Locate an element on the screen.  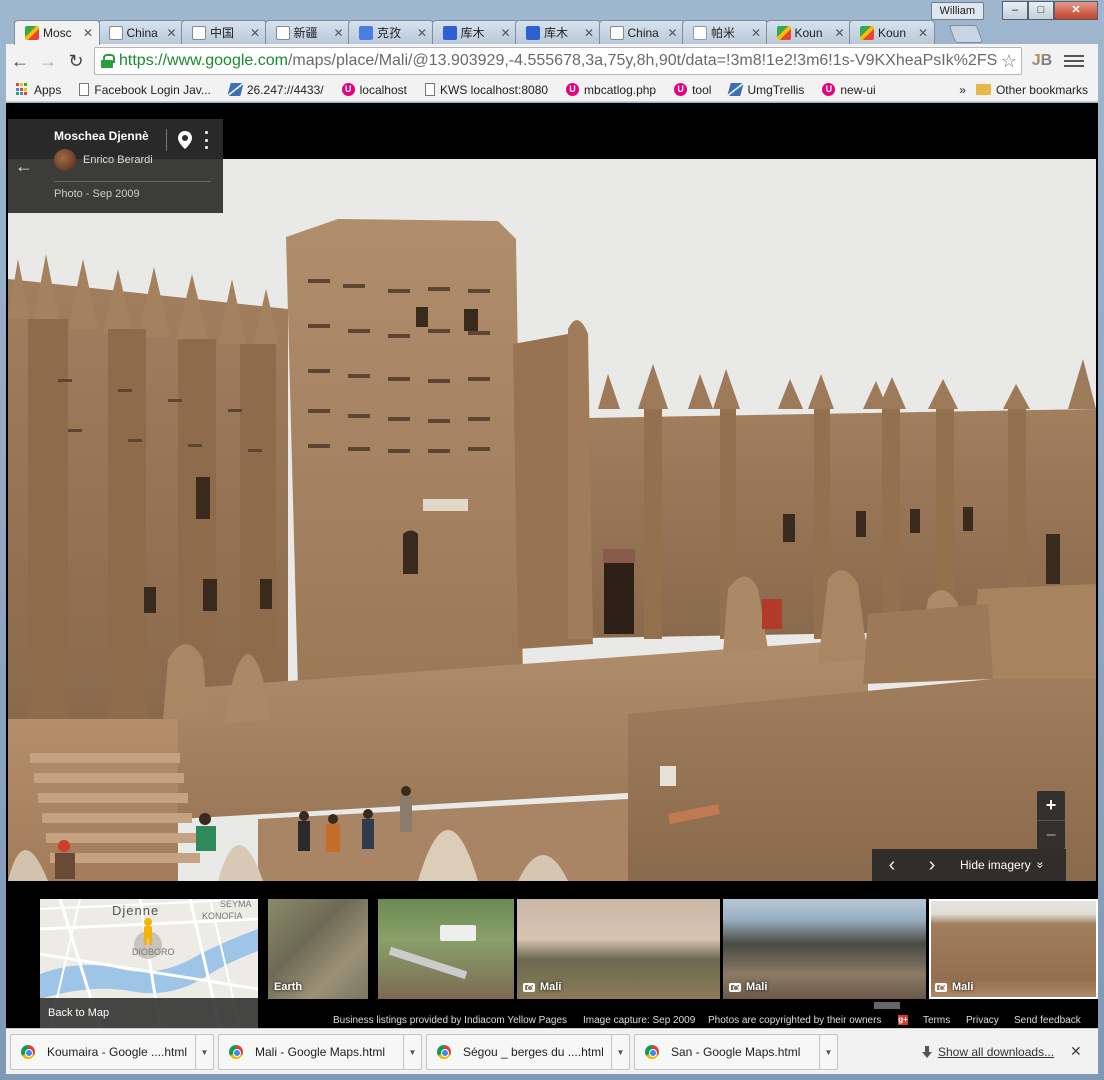
forward-arrow-icon: → is located at coordinates (48, 61).